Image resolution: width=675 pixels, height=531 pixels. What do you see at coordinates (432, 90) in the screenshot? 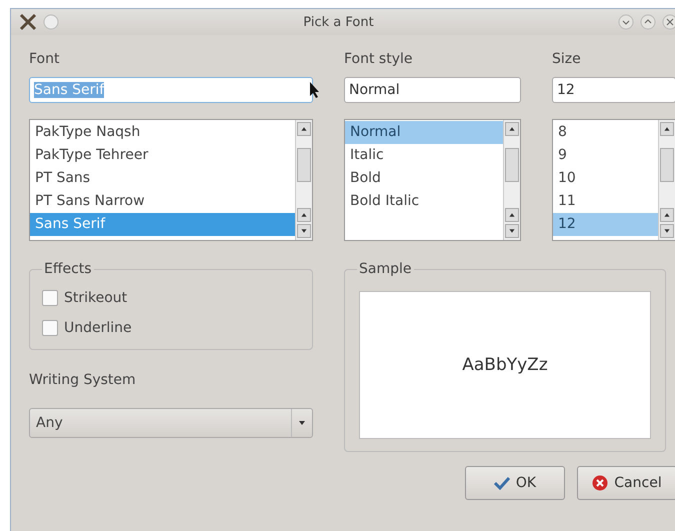
I see `font-style-field: Normal` at bounding box center [432, 90].